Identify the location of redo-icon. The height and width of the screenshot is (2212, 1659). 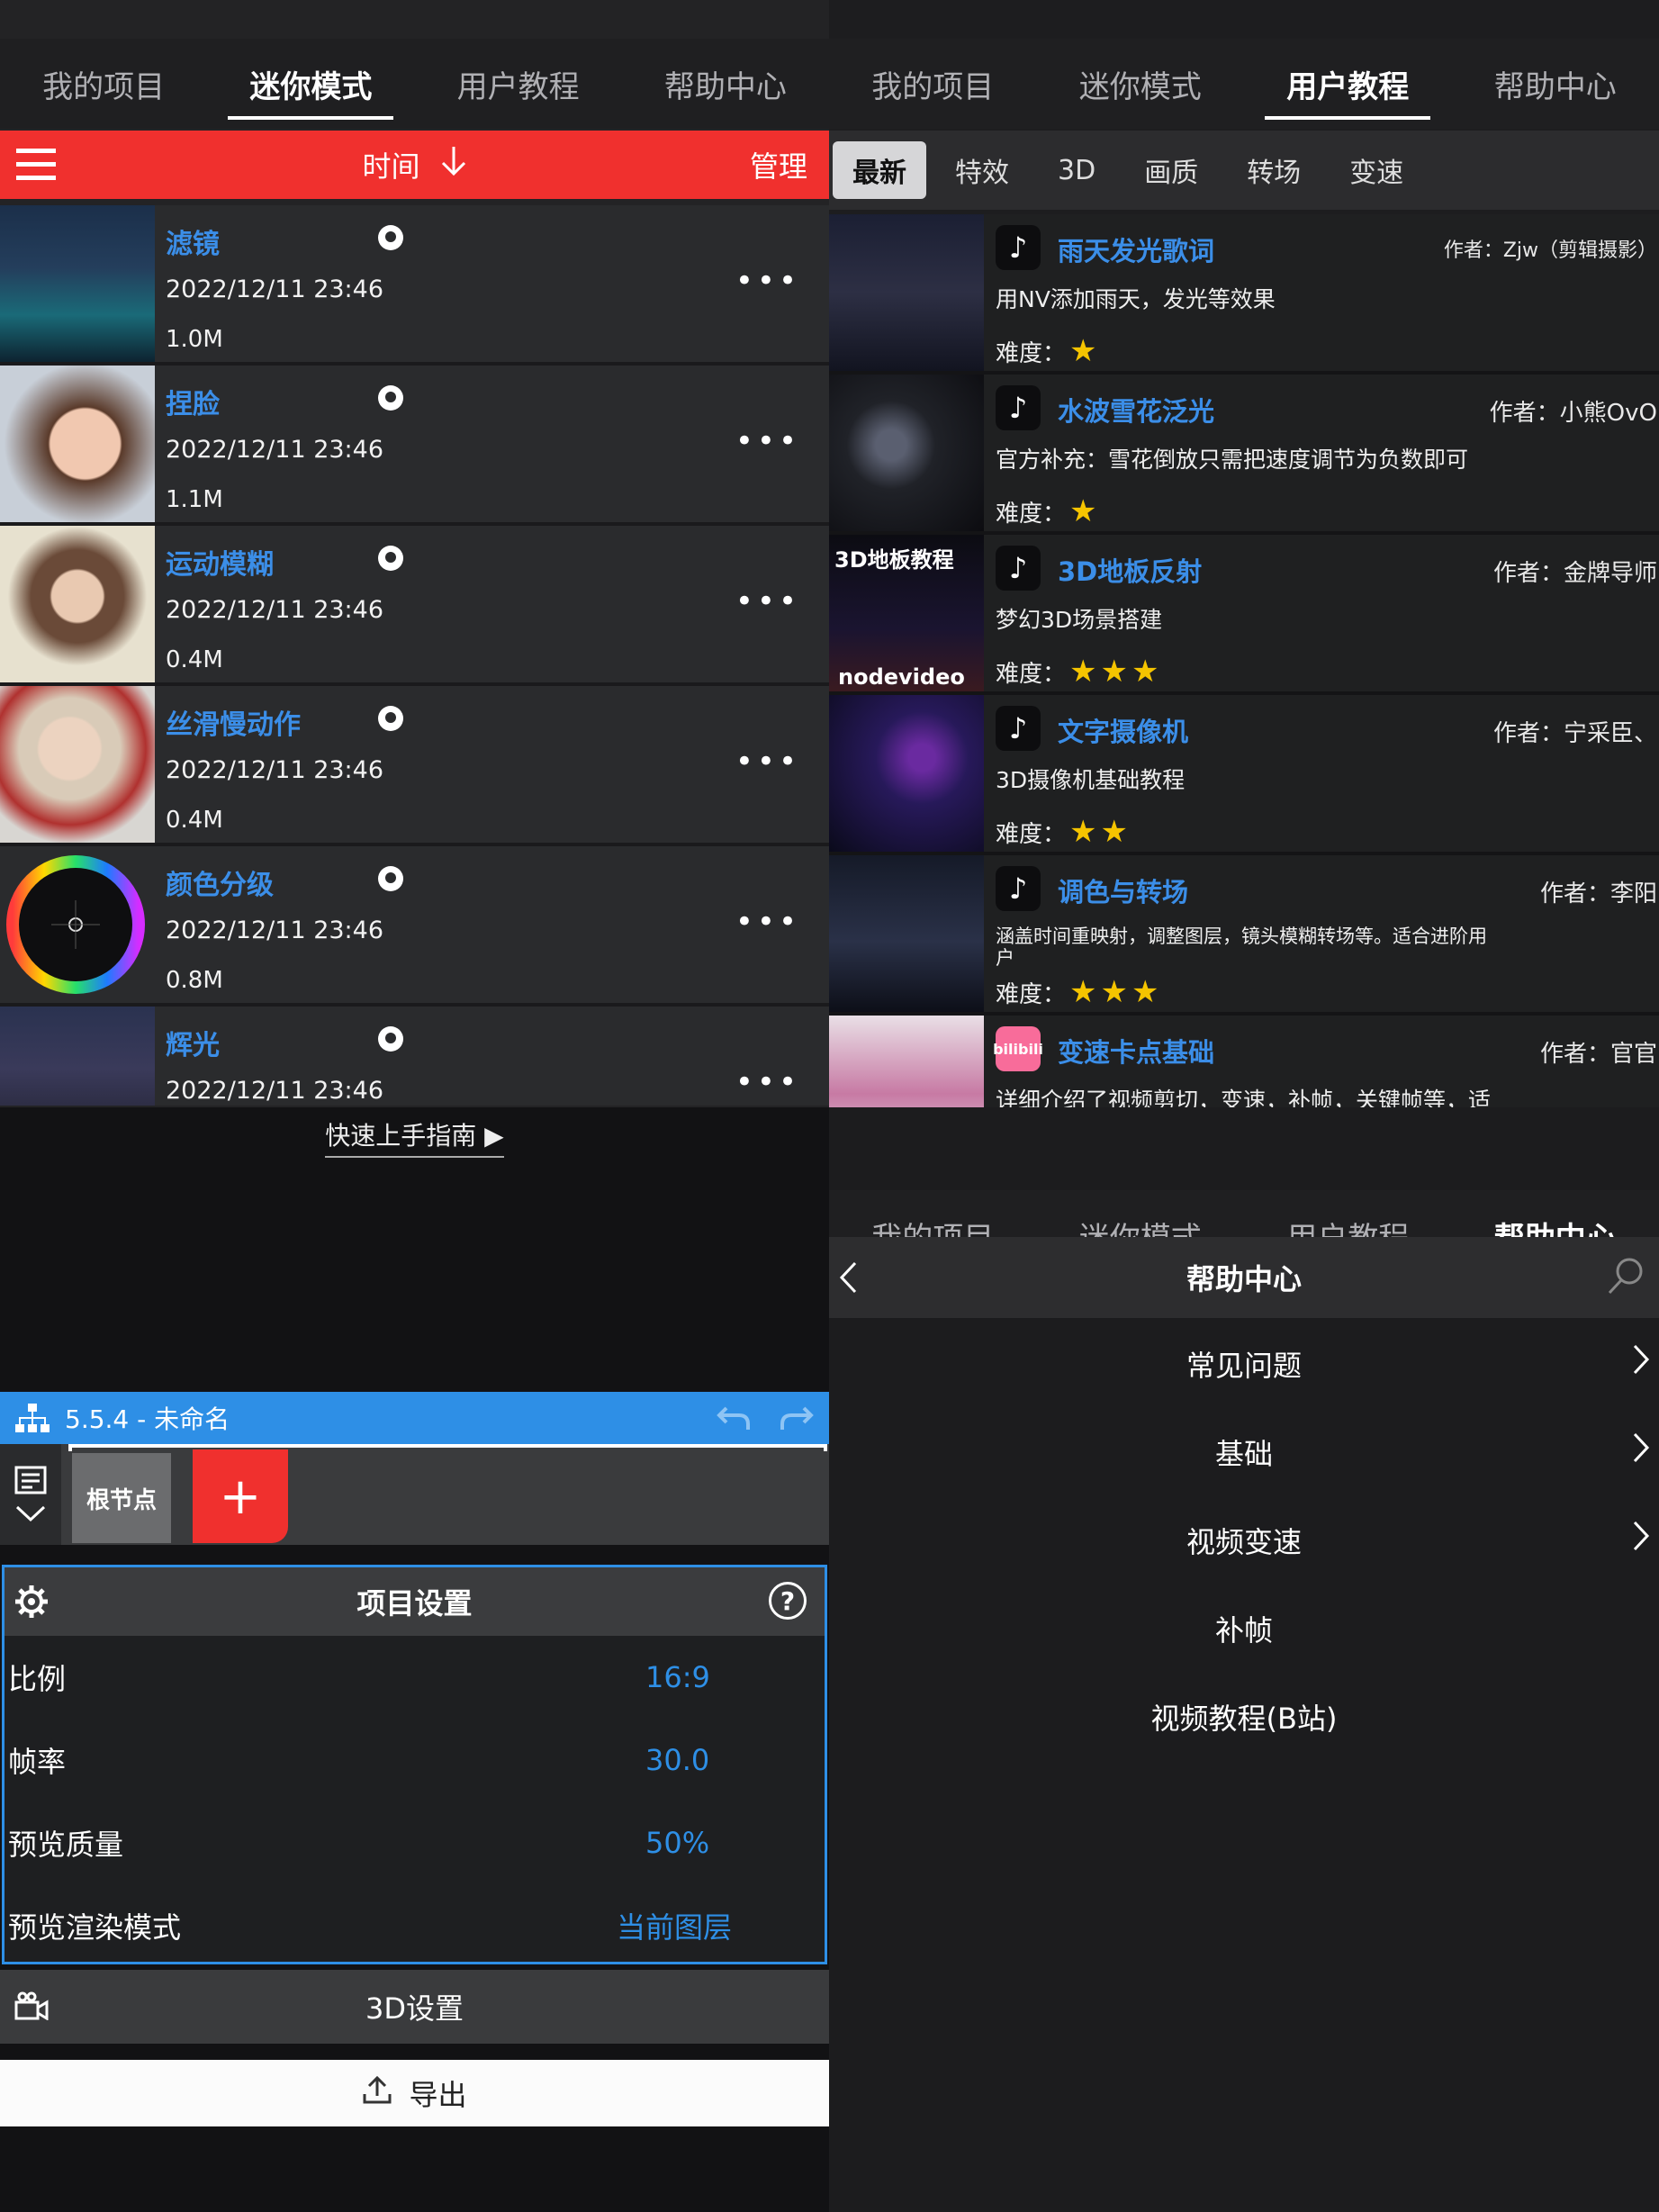
(797, 1420).